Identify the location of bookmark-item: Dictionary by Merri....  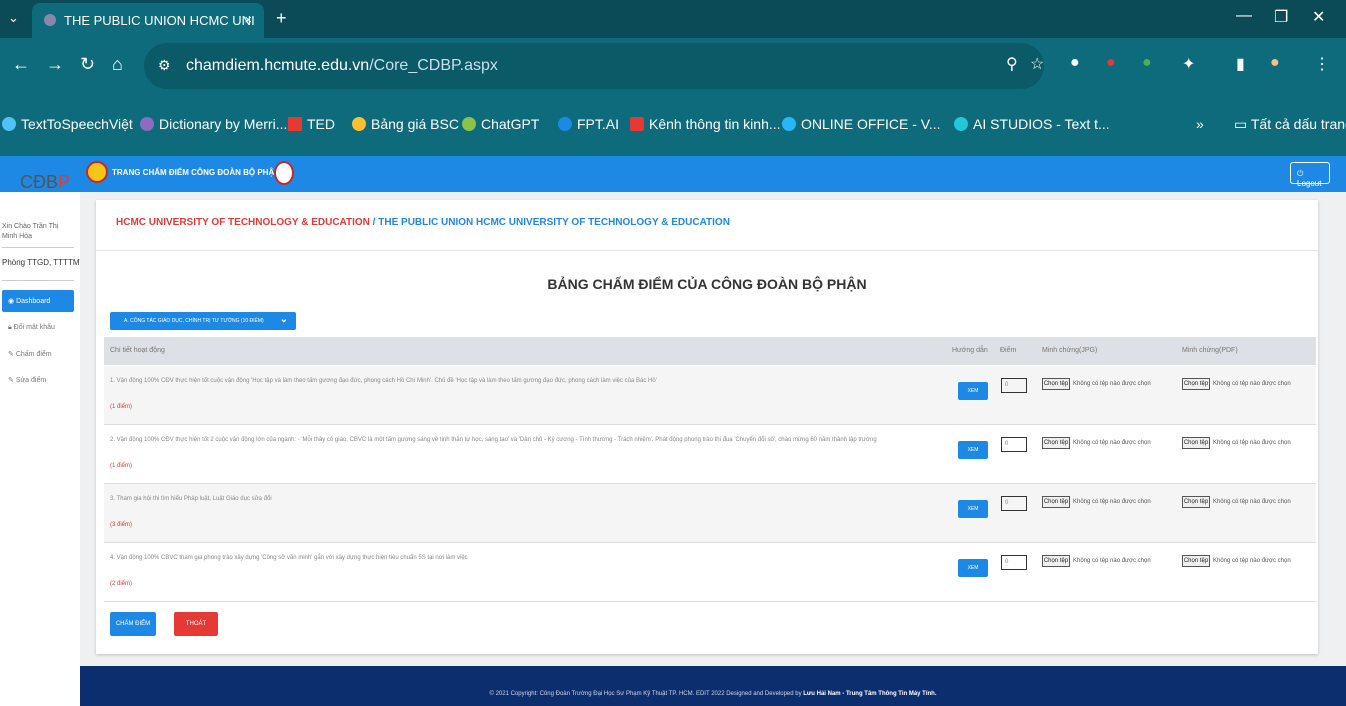
(213, 124).